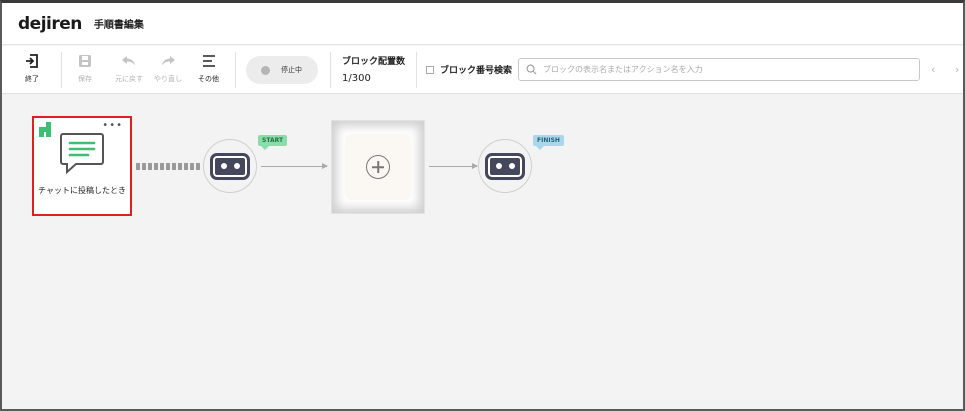 The width and height of the screenshot is (965, 411). Describe the element at coordinates (273, 142) in the screenshot. I see `start-tag: START` at that location.